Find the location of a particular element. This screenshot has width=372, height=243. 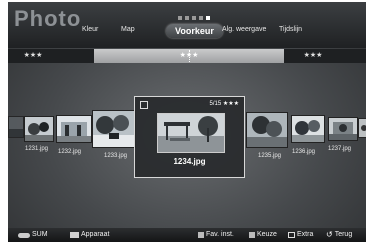

sum-button: SUM is located at coordinates (33, 235).